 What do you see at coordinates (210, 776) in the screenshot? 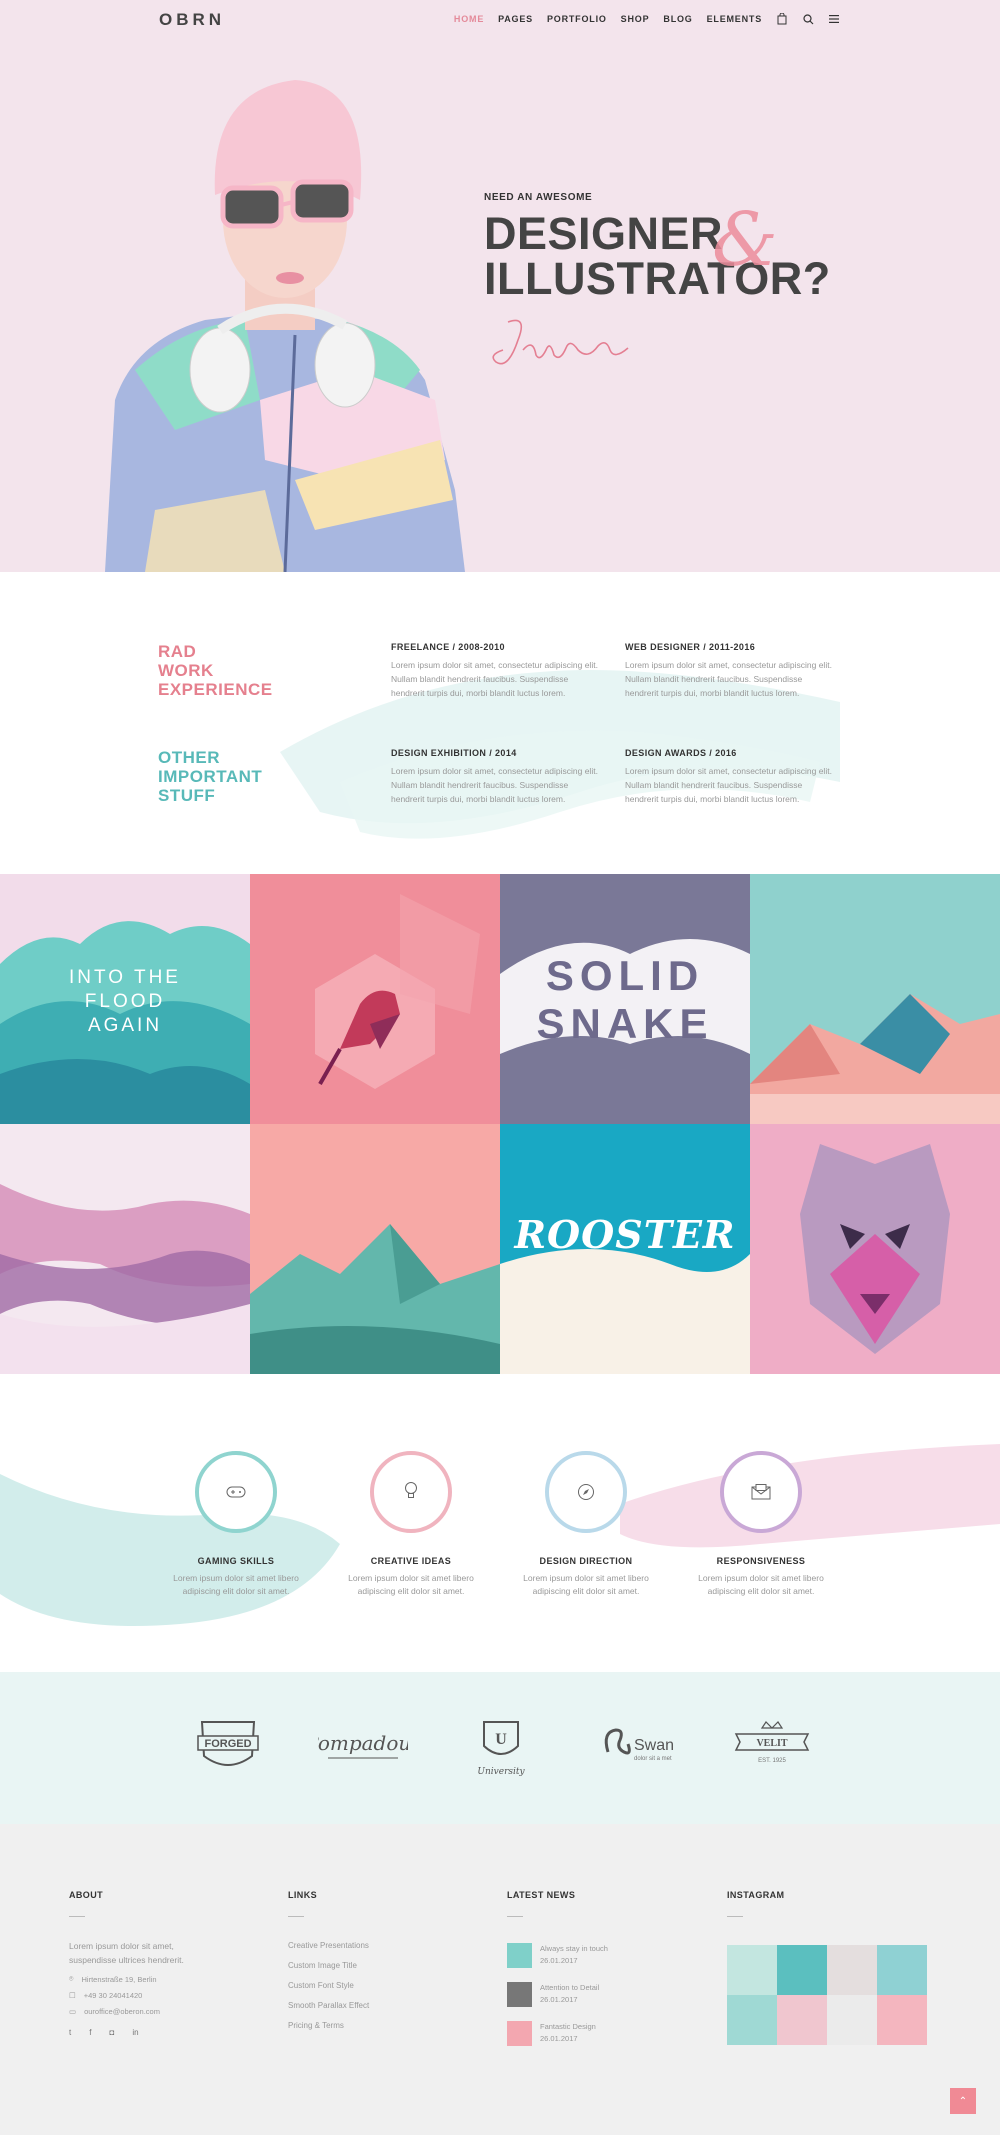
I see `other-stuff-heading: OTHER IMPORTANT STUFF` at bounding box center [210, 776].